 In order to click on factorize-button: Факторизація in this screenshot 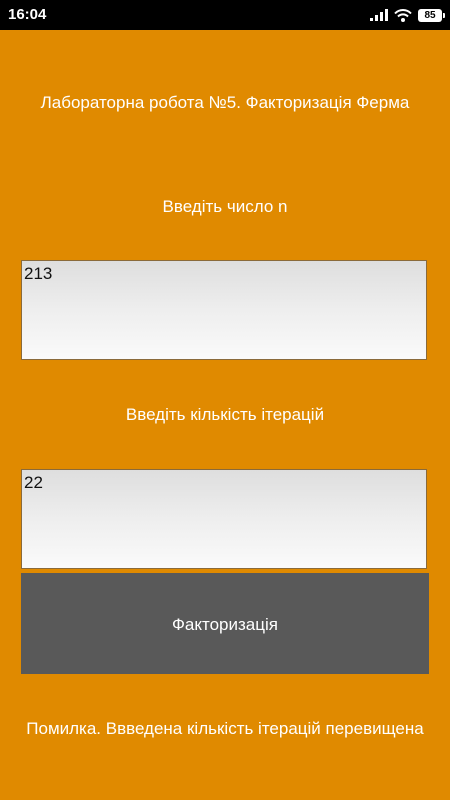, I will do `click(225, 623)`.